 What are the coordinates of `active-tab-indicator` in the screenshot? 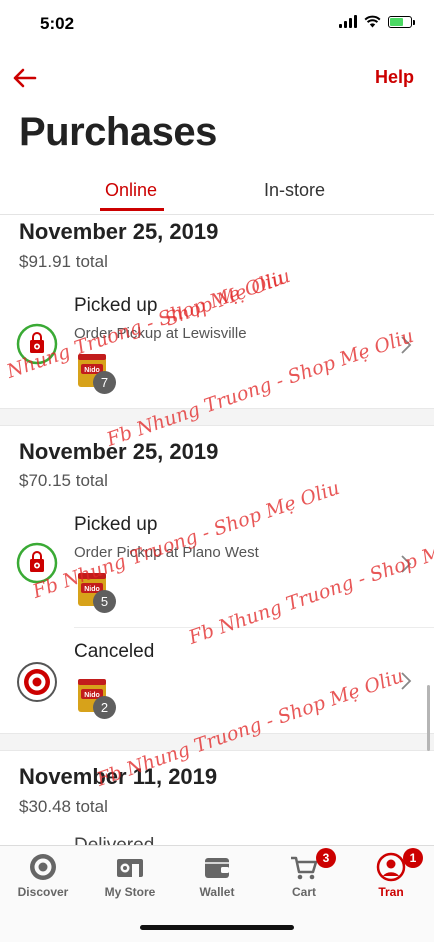 It's located at (132, 209).